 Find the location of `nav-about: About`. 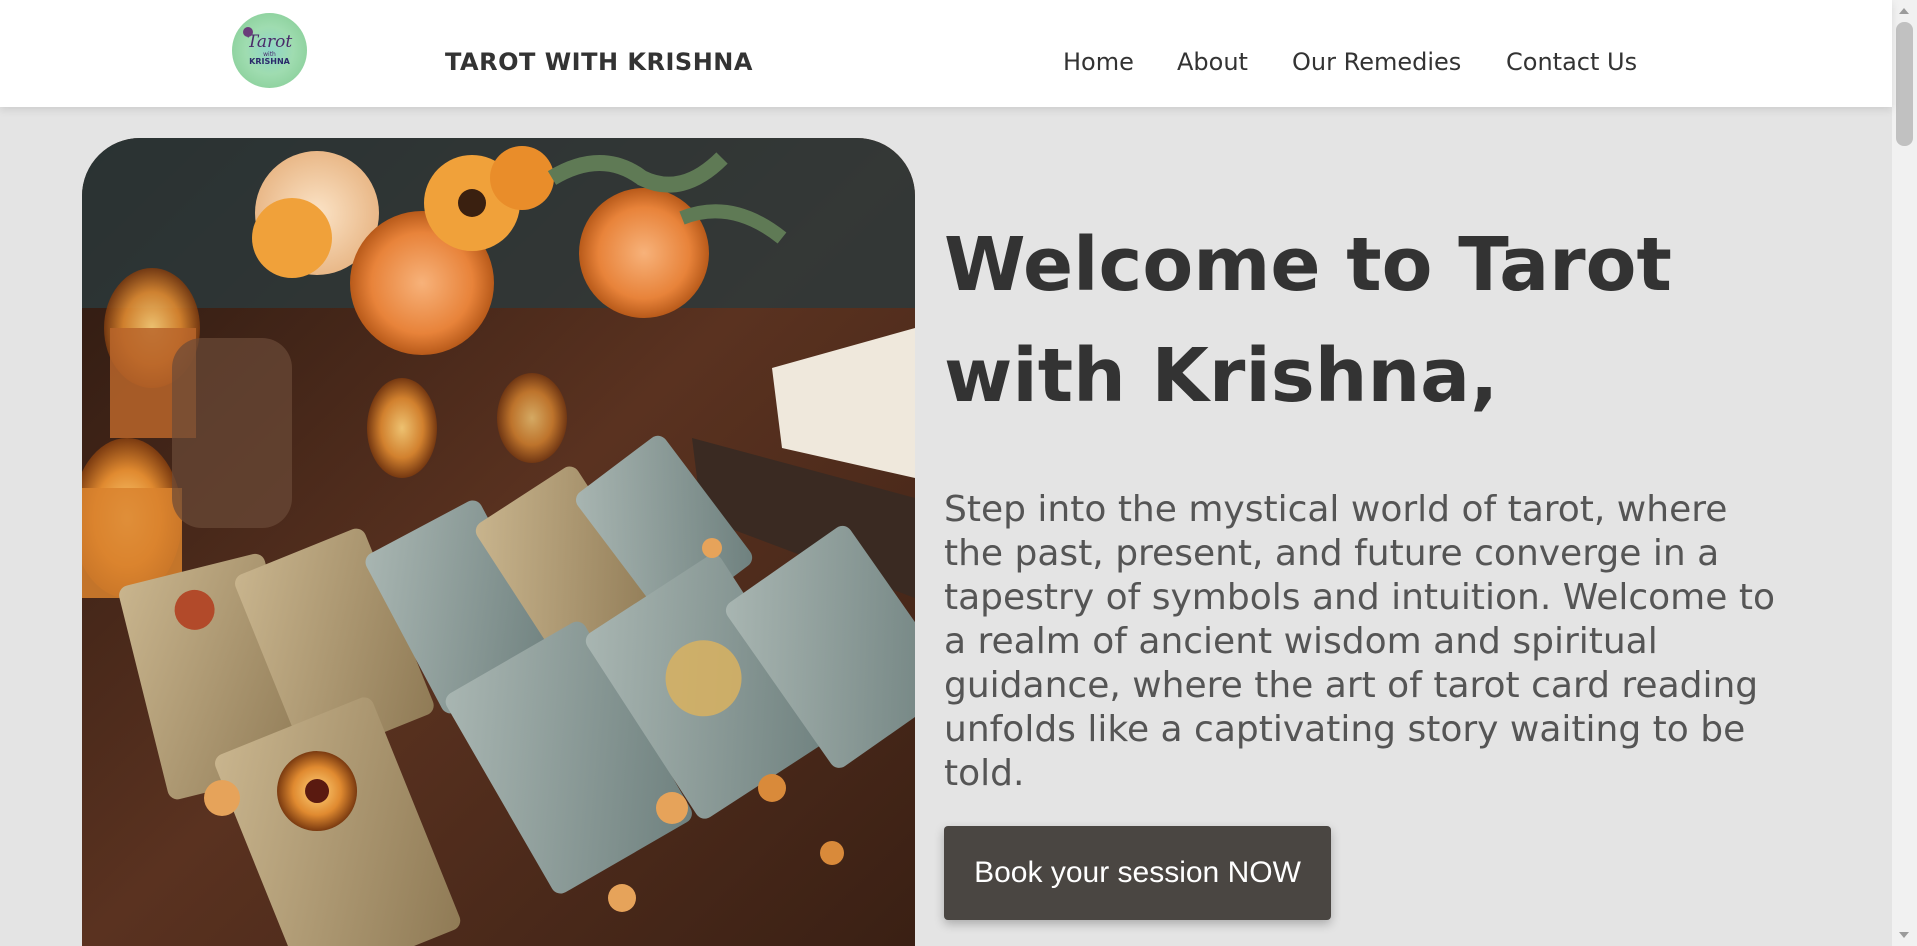

nav-about: About is located at coordinates (1212, 62).